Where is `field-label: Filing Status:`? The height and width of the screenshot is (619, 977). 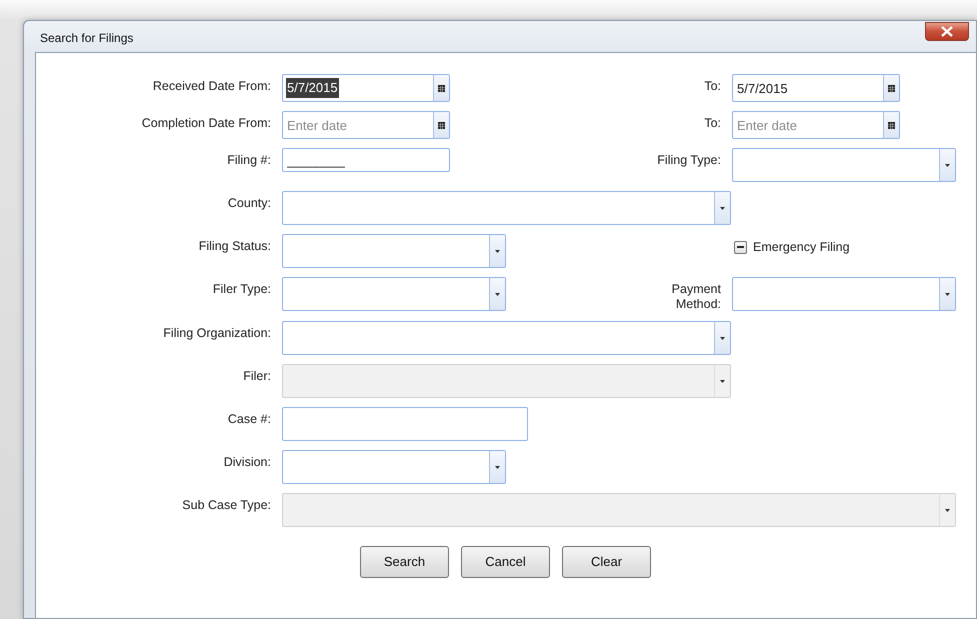 field-label: Filing Status: is located at coordinates (235, 246).